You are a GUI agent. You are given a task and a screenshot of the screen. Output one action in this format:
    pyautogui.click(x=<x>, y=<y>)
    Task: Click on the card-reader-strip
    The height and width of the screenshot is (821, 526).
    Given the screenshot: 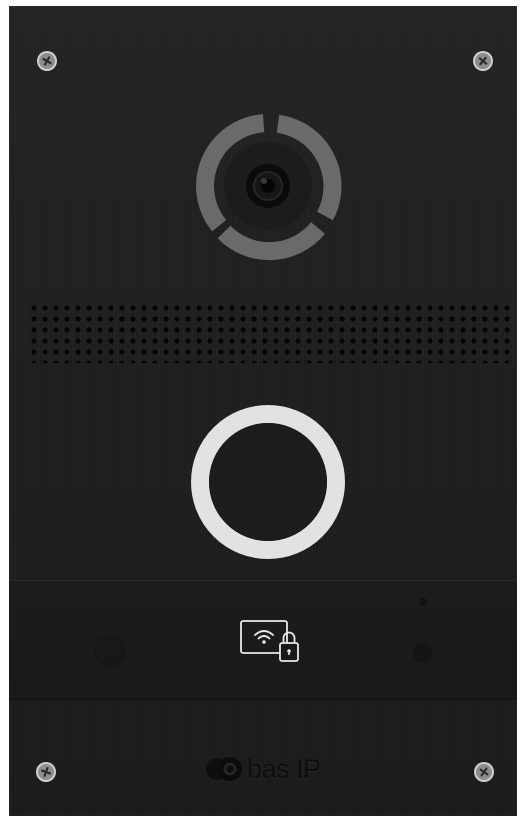 What is the action you would take?
    pyautogui.click(x=263, y=640)
    